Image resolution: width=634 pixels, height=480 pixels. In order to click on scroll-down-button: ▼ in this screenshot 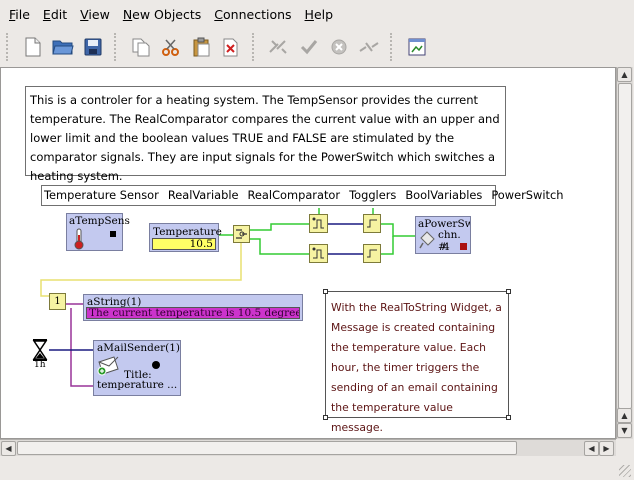, I will do `click(624, 430)`.